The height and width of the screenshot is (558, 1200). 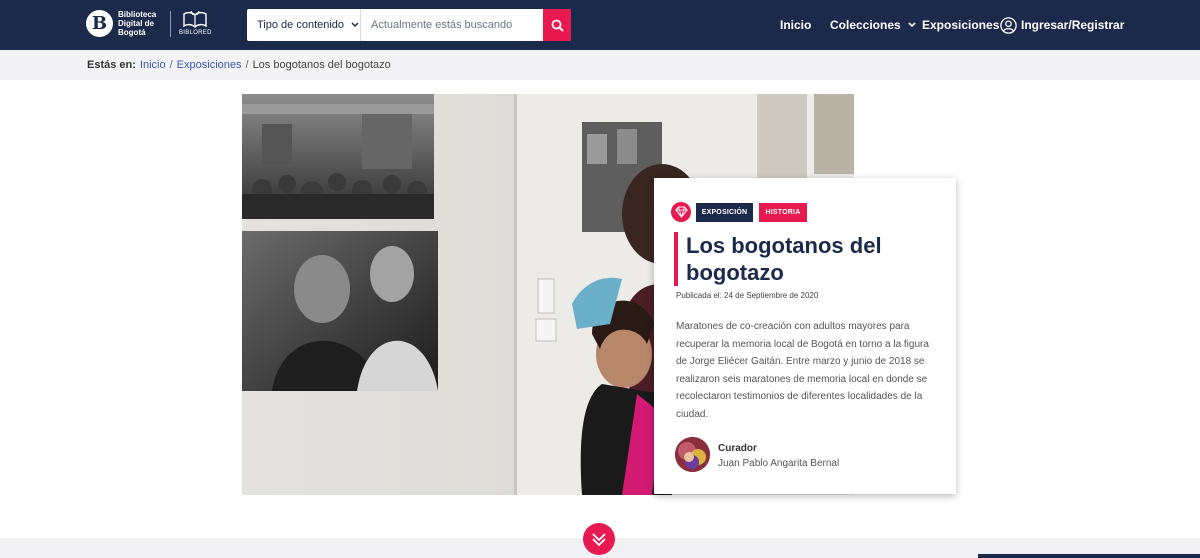 What do you see at coordinates (321, 65) in the screenshot?
I see `breadcrumb-item-current: Los bogotanos del bogotazo` at bounding box center [321, 65].